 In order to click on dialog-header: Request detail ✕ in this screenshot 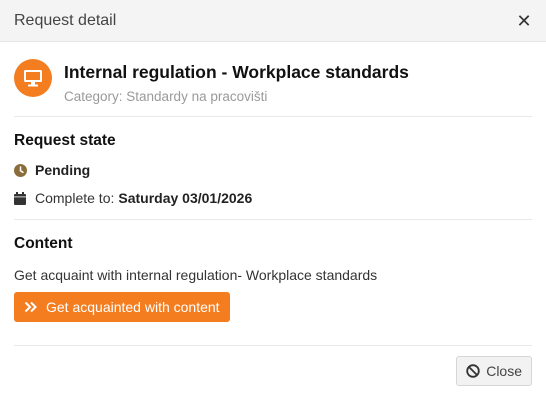, I will do `click(273, 21)`.